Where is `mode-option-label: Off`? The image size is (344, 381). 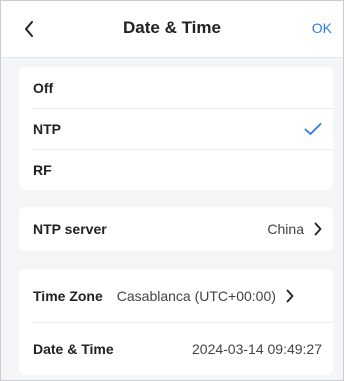 mode-option-label: Off is located at coordinates (43, 87).